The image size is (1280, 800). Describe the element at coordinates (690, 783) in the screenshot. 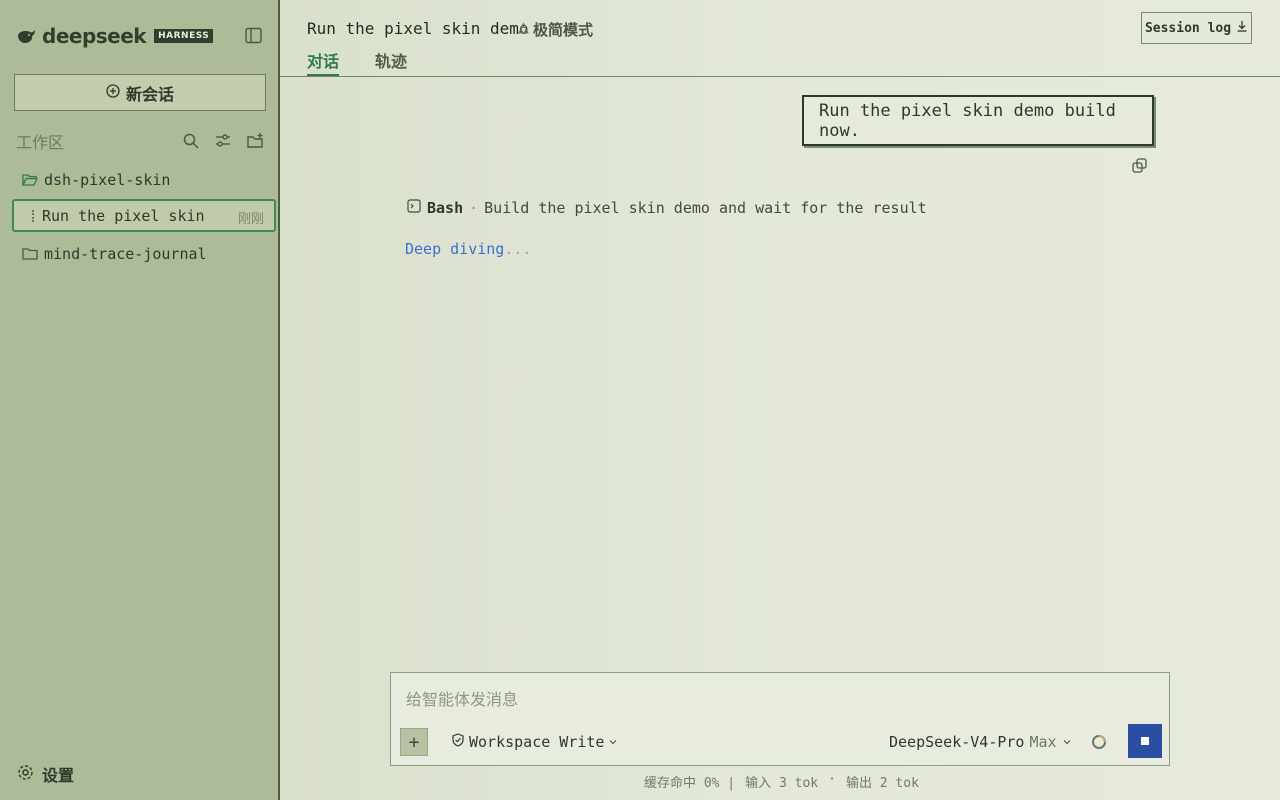

I see `cache-hit-stat: 缓存命中 0% |` at that location.